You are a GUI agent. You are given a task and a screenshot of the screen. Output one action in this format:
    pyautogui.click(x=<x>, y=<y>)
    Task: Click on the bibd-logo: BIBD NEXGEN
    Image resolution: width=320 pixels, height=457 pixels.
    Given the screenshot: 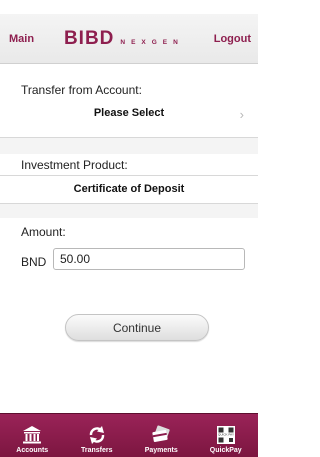 What is the action you would take?
    pyautogui.click(x=124, y=39)
    